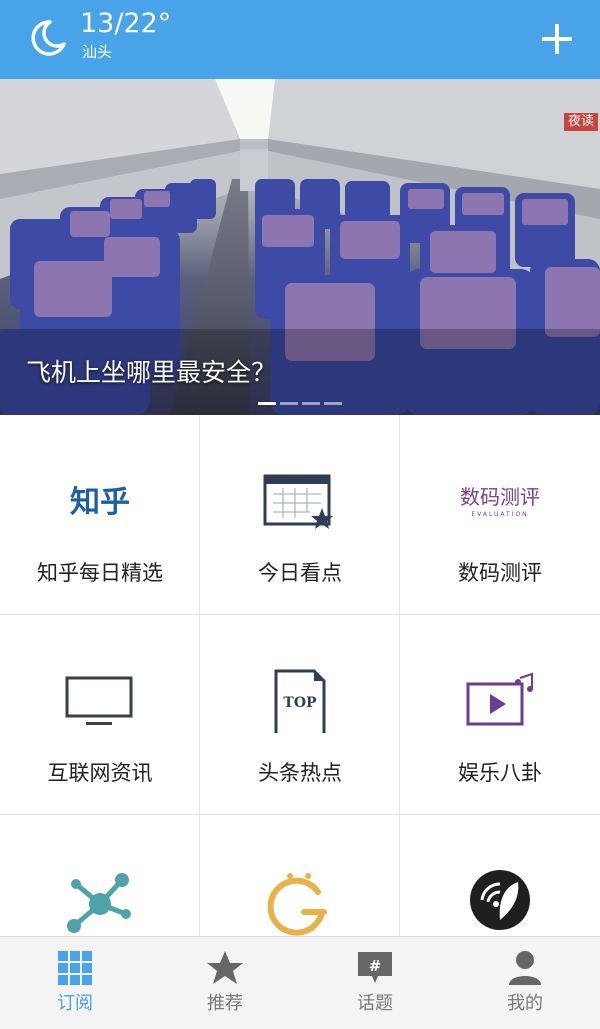 The image size is (600, 1029). I want to click on grid-item-label: 今日看点, so click(300, 573).